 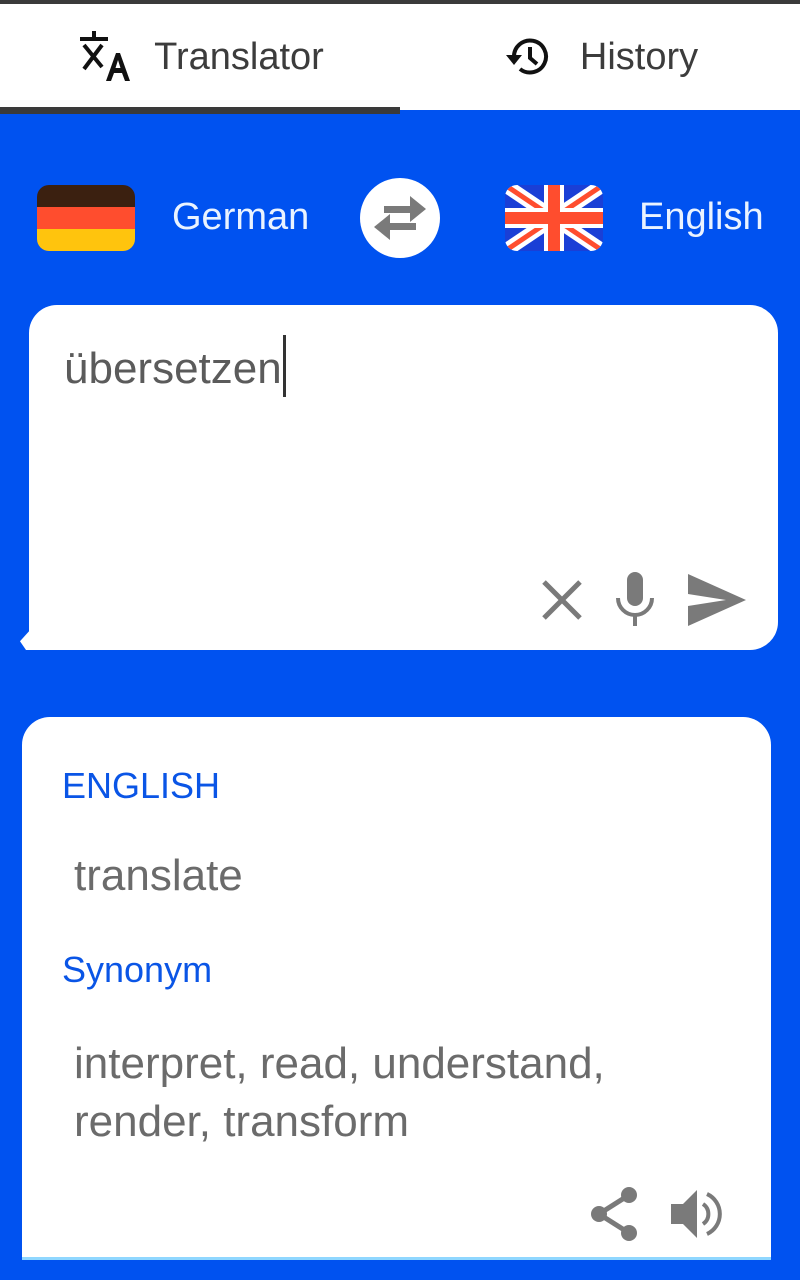 What do you see at coordinates (701, 217) in the screenshot?
I see `target-language-label: English` at bounding box center [701, 217].